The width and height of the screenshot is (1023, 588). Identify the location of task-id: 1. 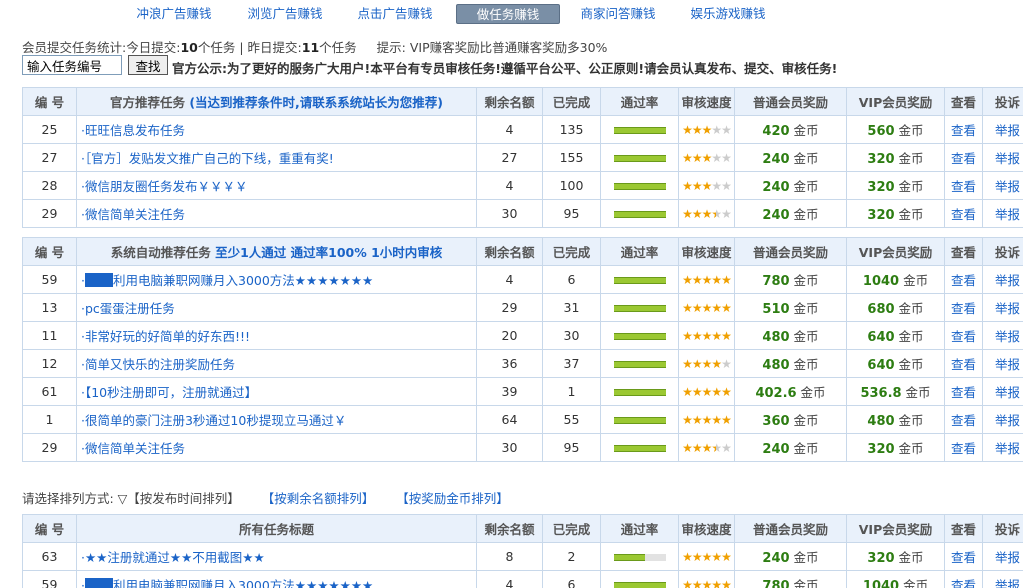
(49, 419).